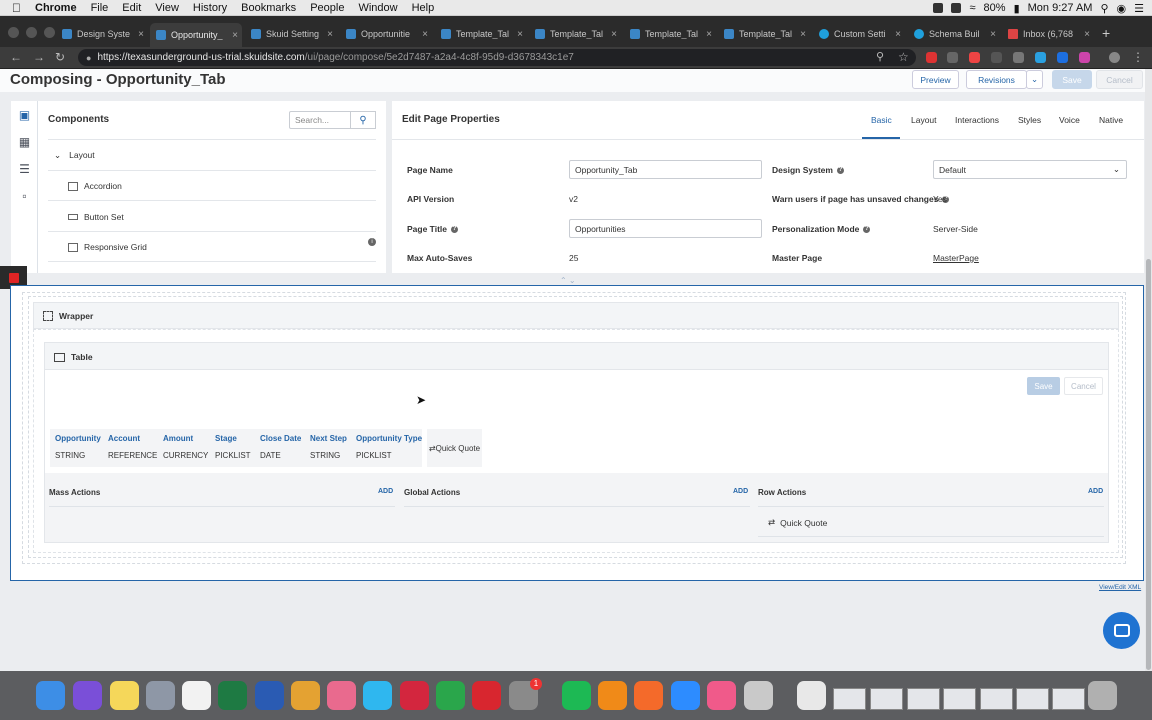 The width and height of the screenshot is (1152, 720). Describe the element at coordinates (386, 34) in the screenshot. I see `browser-tab: Opportunitie ×` at that location.